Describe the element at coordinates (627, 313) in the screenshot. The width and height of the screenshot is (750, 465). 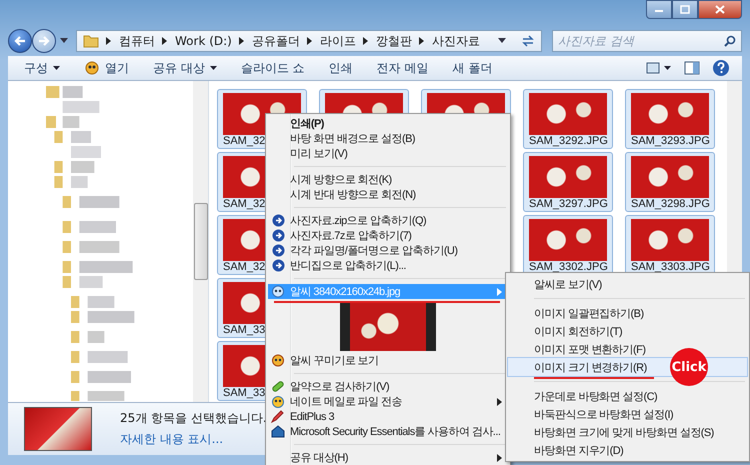
I see `menu-item: 이미지 일괄편집하기(B)` at that location.